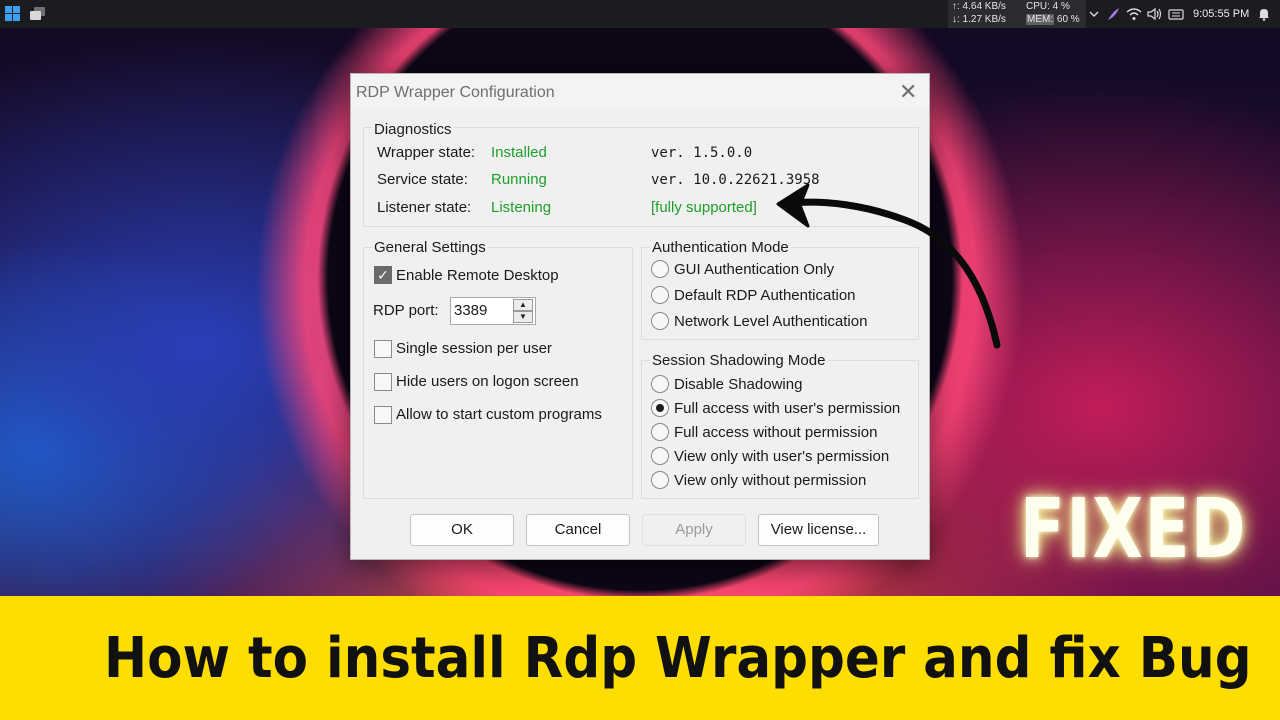 The image size is (1280, 720). I want to click on fixed-label: FIXED, so click(1134, 529).